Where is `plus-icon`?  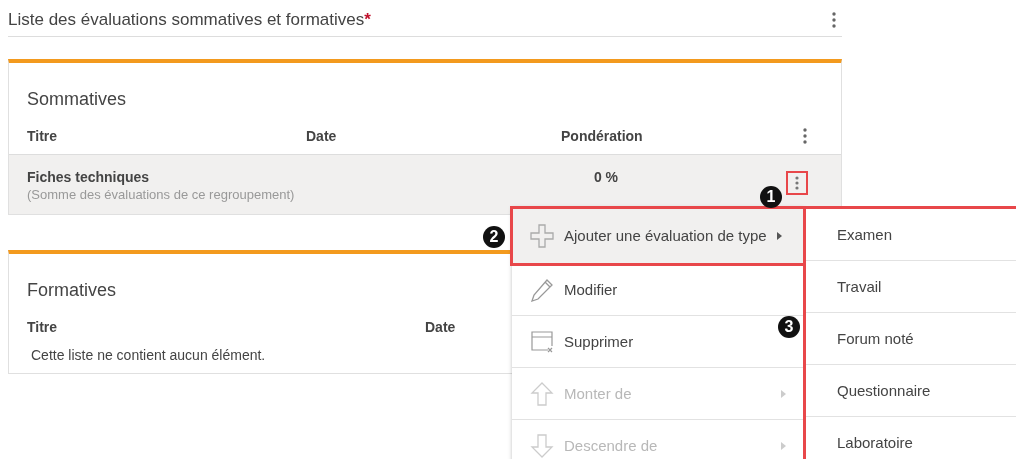
plus-icon is located at coordinates (542, 235).